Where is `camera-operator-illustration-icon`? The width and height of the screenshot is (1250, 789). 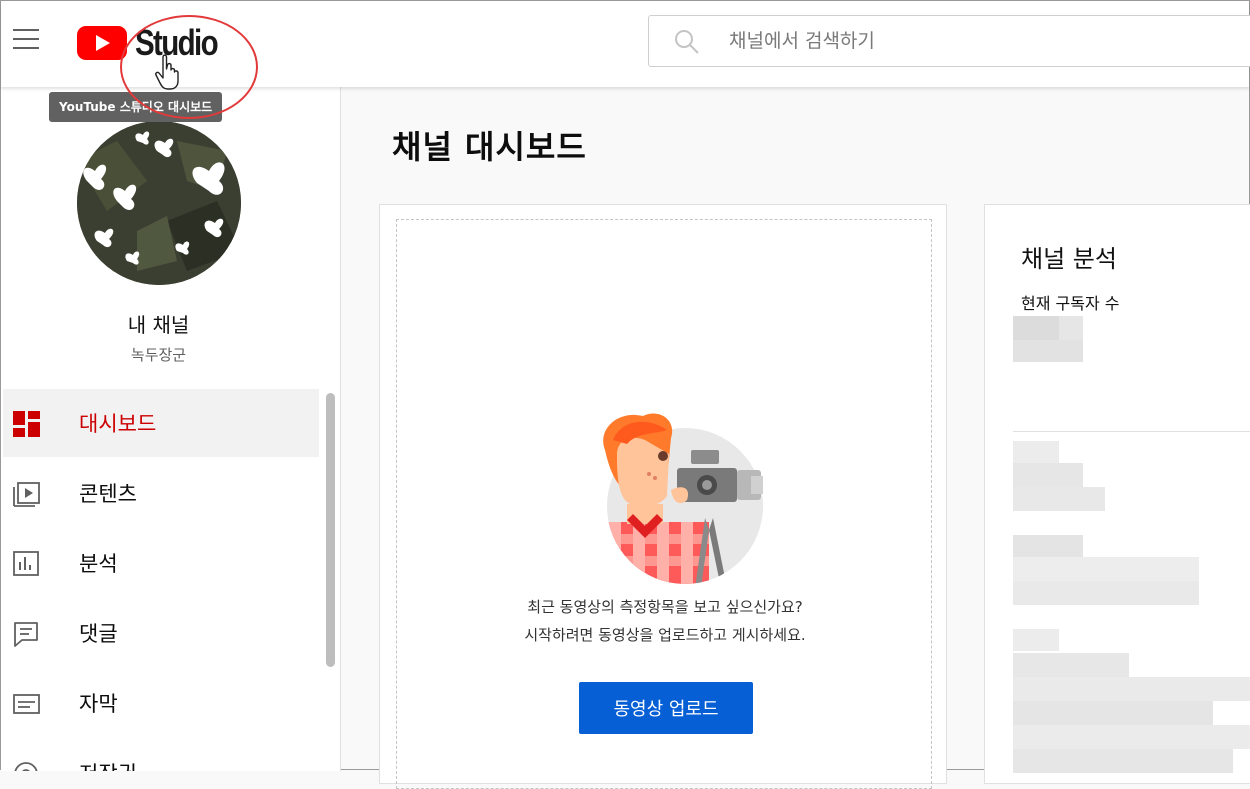 camera-operator-illustration-icon is located at coordinates (683, 498).